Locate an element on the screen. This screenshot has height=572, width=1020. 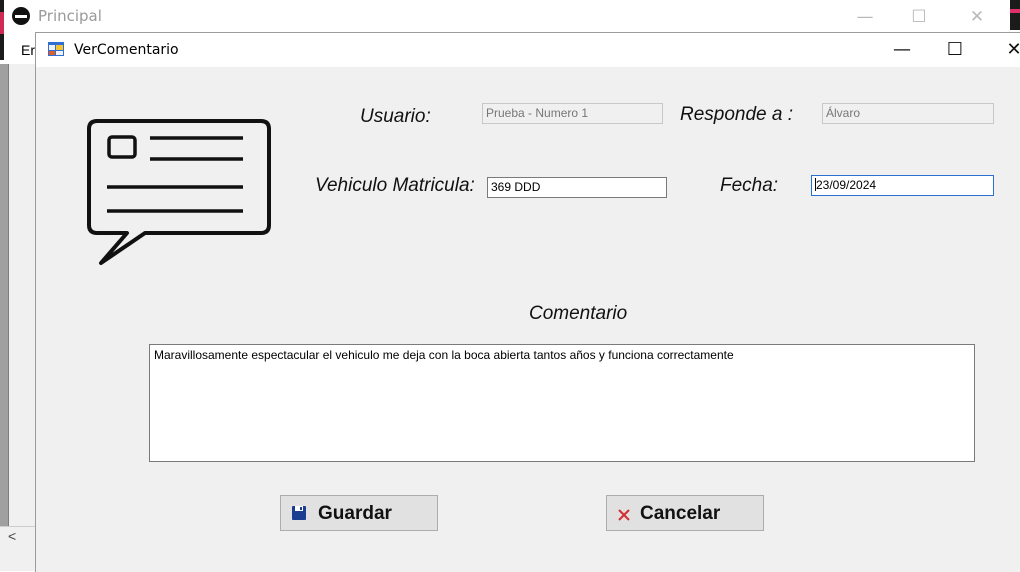
save-button-label: Guardar is located at coordinates (355, 513).